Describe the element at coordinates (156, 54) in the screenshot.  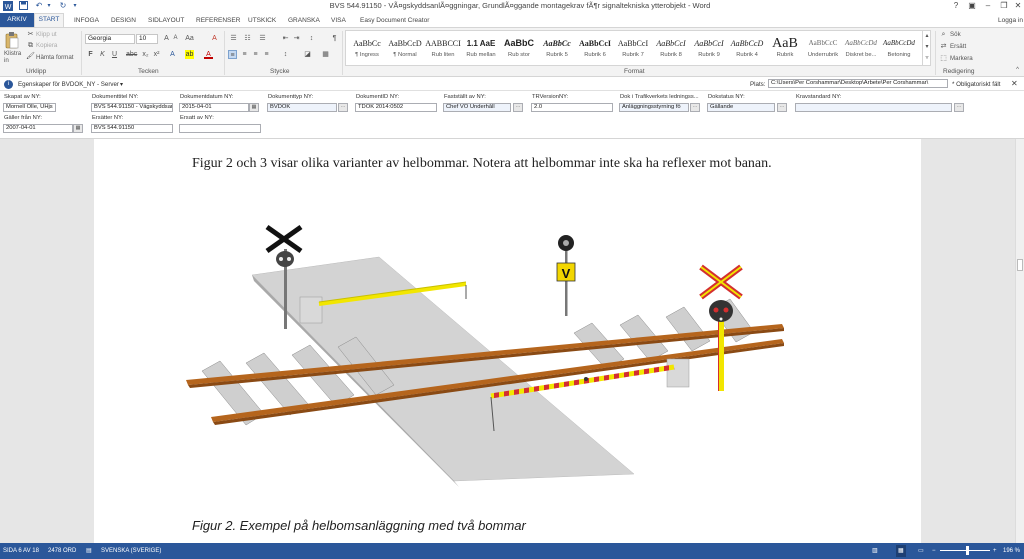
I see `superscript-icon: x²` at that location.